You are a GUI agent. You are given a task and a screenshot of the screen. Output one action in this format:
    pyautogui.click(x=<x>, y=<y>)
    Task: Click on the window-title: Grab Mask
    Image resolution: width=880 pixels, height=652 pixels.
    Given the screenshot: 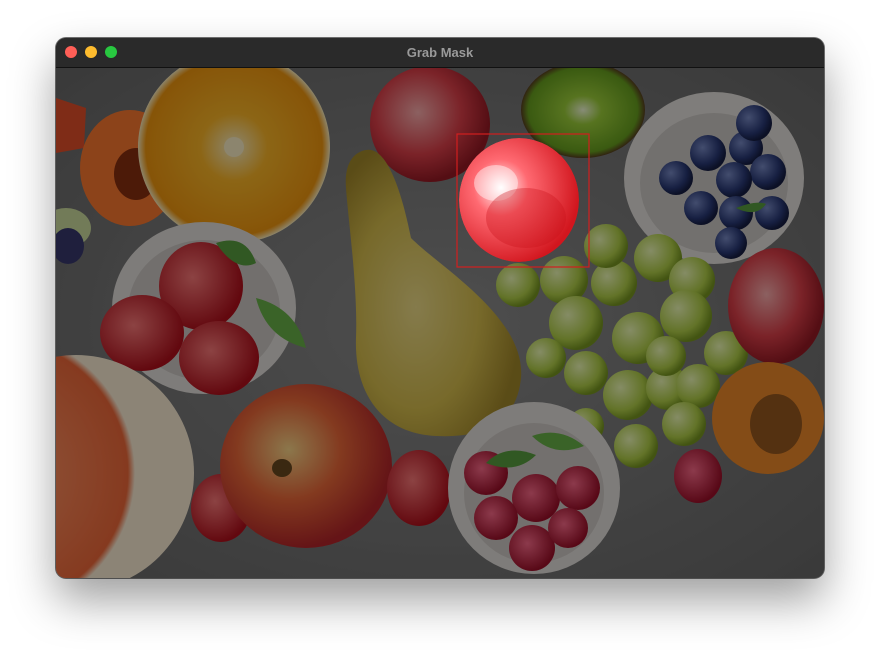 What is the action you would take?
    pyautogui.click(x=440, y=52)
    